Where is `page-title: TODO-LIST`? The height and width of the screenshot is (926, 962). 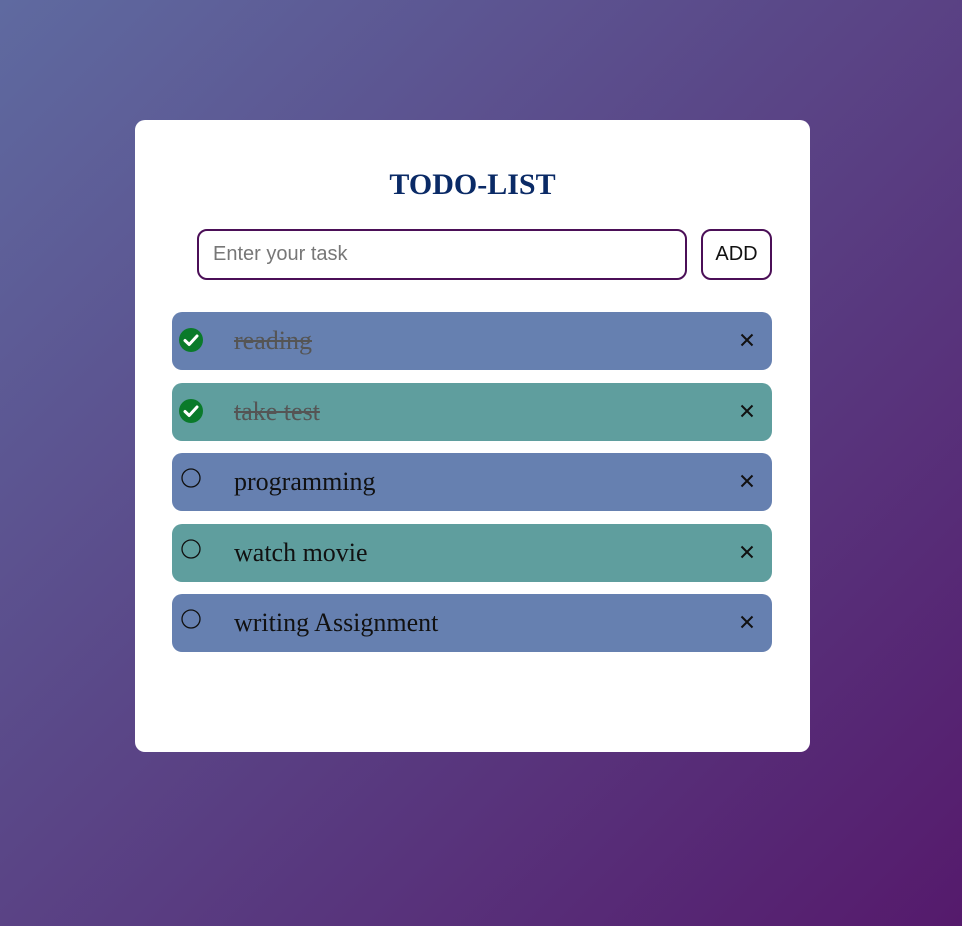 page-title: TODO-LIST is located at coordinates (472, 184).